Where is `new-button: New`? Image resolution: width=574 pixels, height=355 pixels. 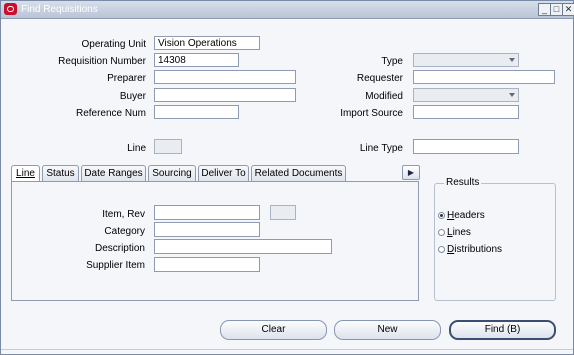
new-button: New is located at coordinates (387, 330).